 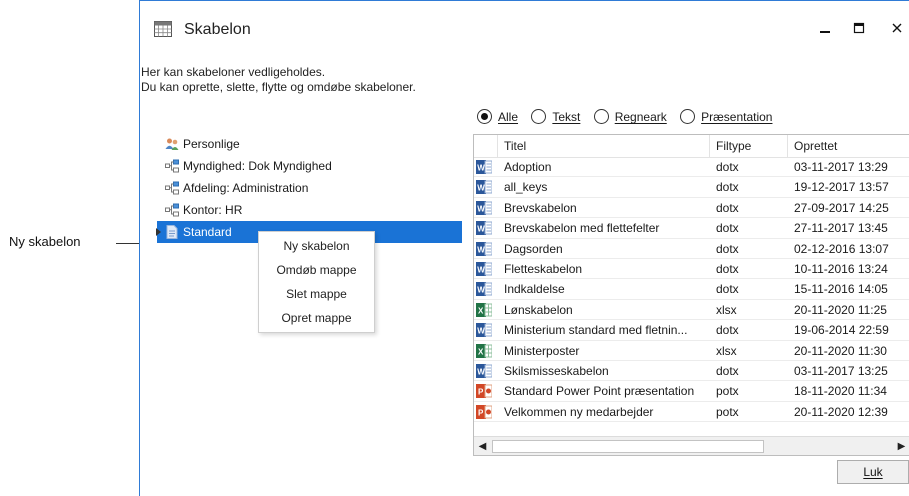 I want to click on table-row: W Brevskabelon dotx 27-09-2017 14:25, so click(x=691, y=208).